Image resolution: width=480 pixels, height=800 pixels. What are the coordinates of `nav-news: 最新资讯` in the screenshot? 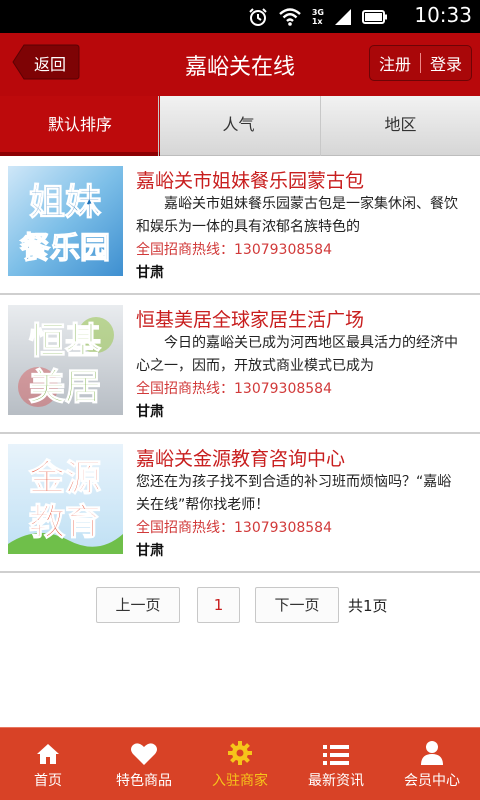 It's located at (336, 764).